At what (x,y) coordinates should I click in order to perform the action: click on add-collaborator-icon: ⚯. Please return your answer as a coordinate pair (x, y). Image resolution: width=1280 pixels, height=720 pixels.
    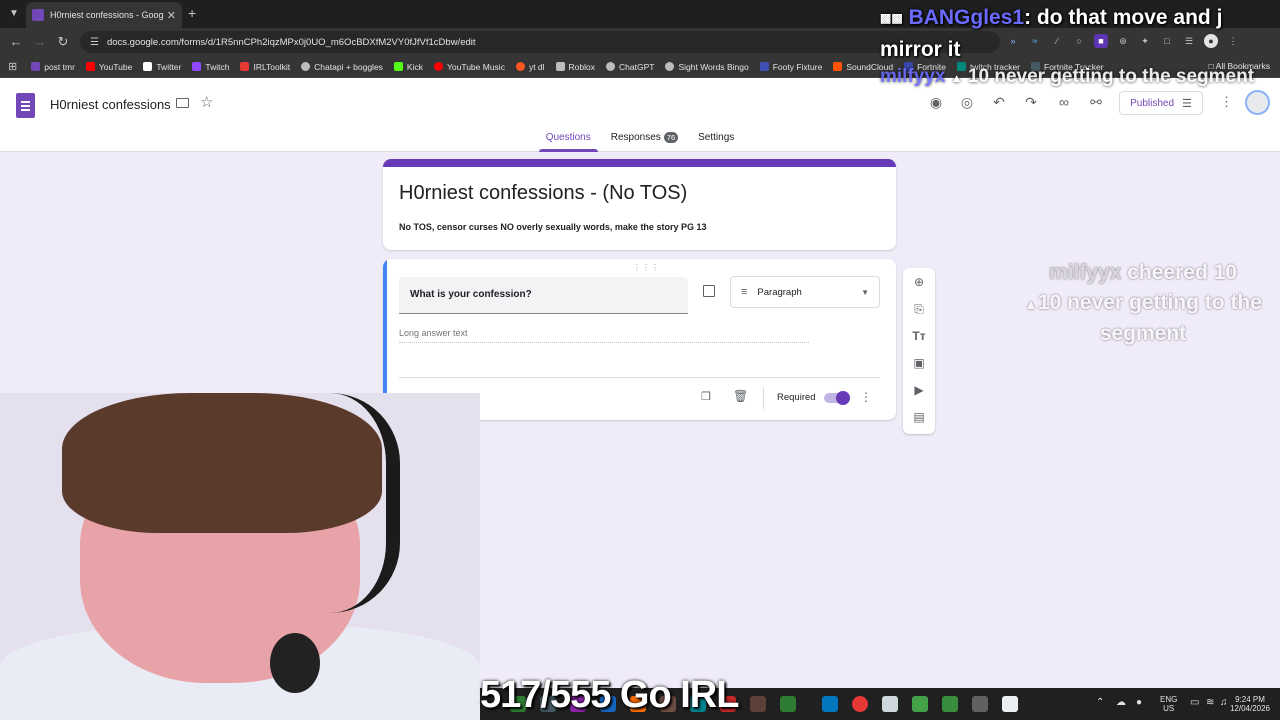
    Looking at the image, I should click on (1096, 102).